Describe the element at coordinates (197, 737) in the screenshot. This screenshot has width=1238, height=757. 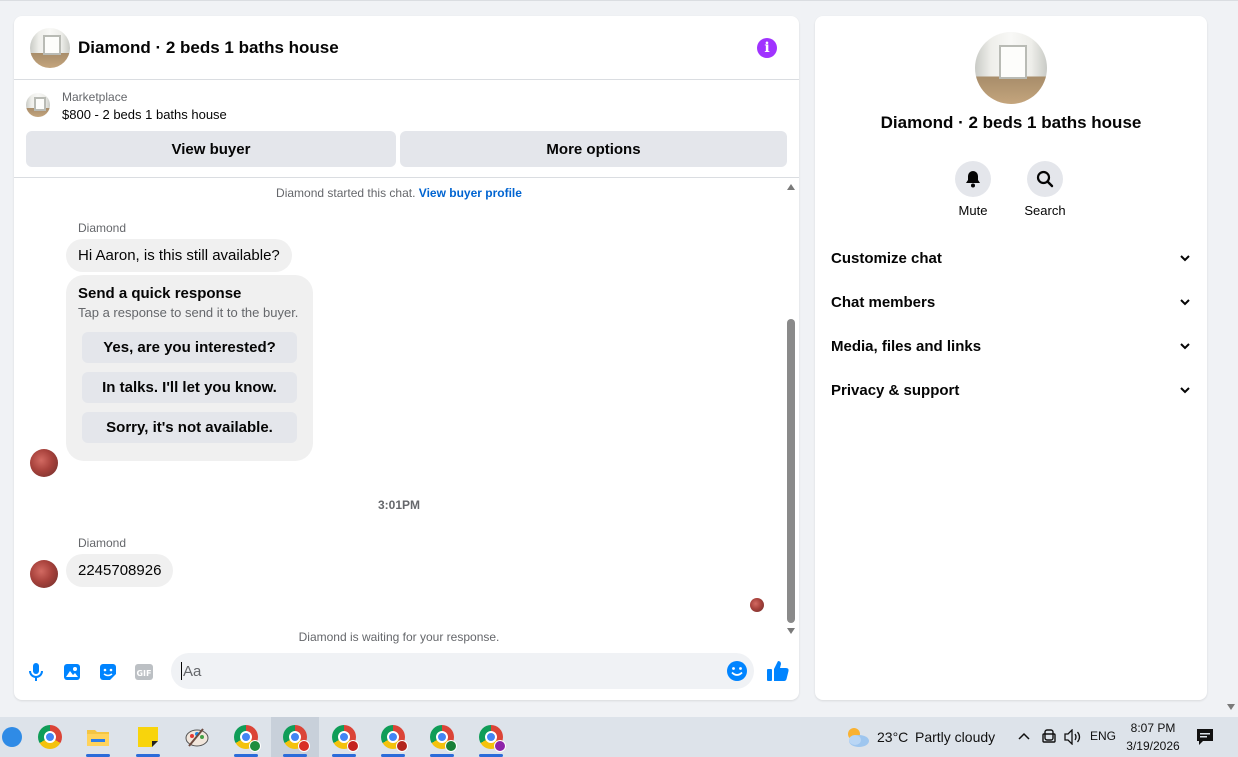
I see `taskbar-paint-icon` at that location.